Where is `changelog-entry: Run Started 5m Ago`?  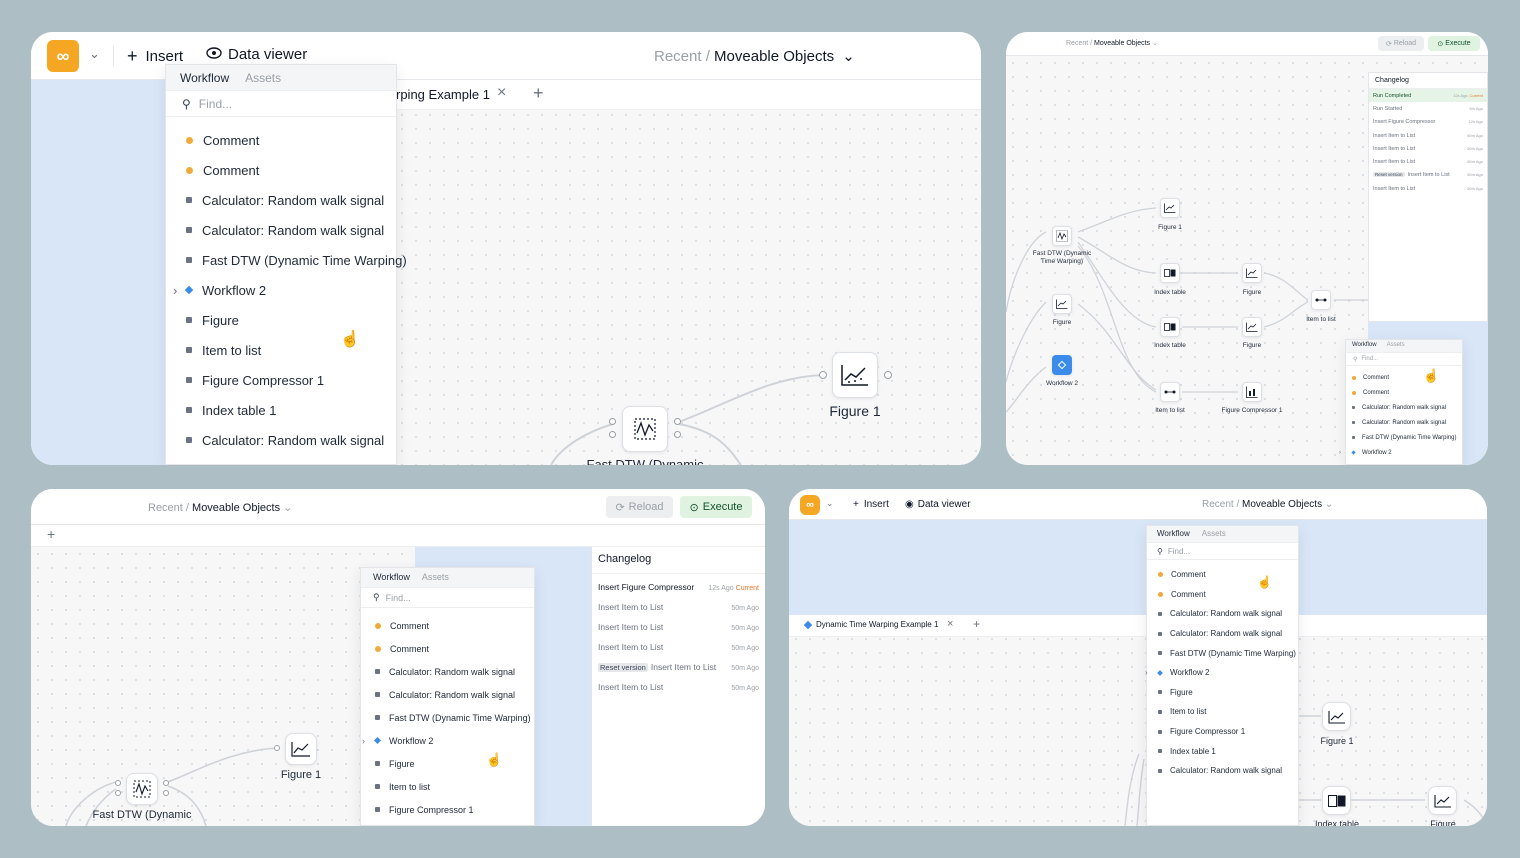
changelog-entry: Run Started 5m Ago is located at coordinates (1428, 108).